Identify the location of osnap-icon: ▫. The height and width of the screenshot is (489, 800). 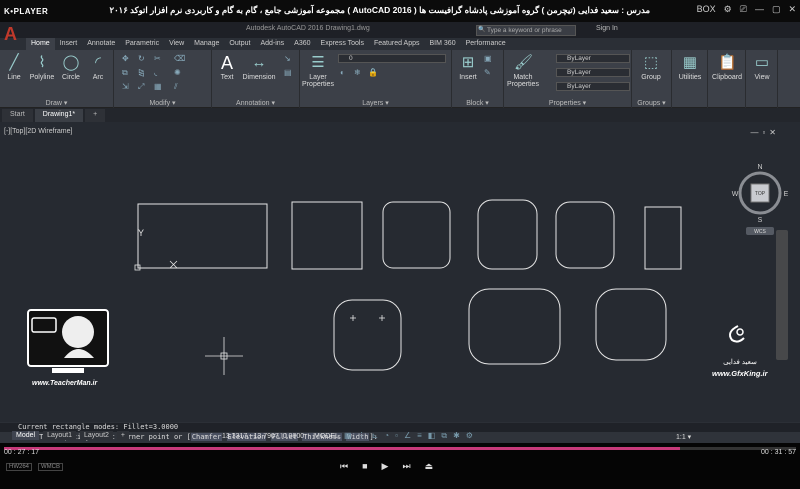
(396, 436).